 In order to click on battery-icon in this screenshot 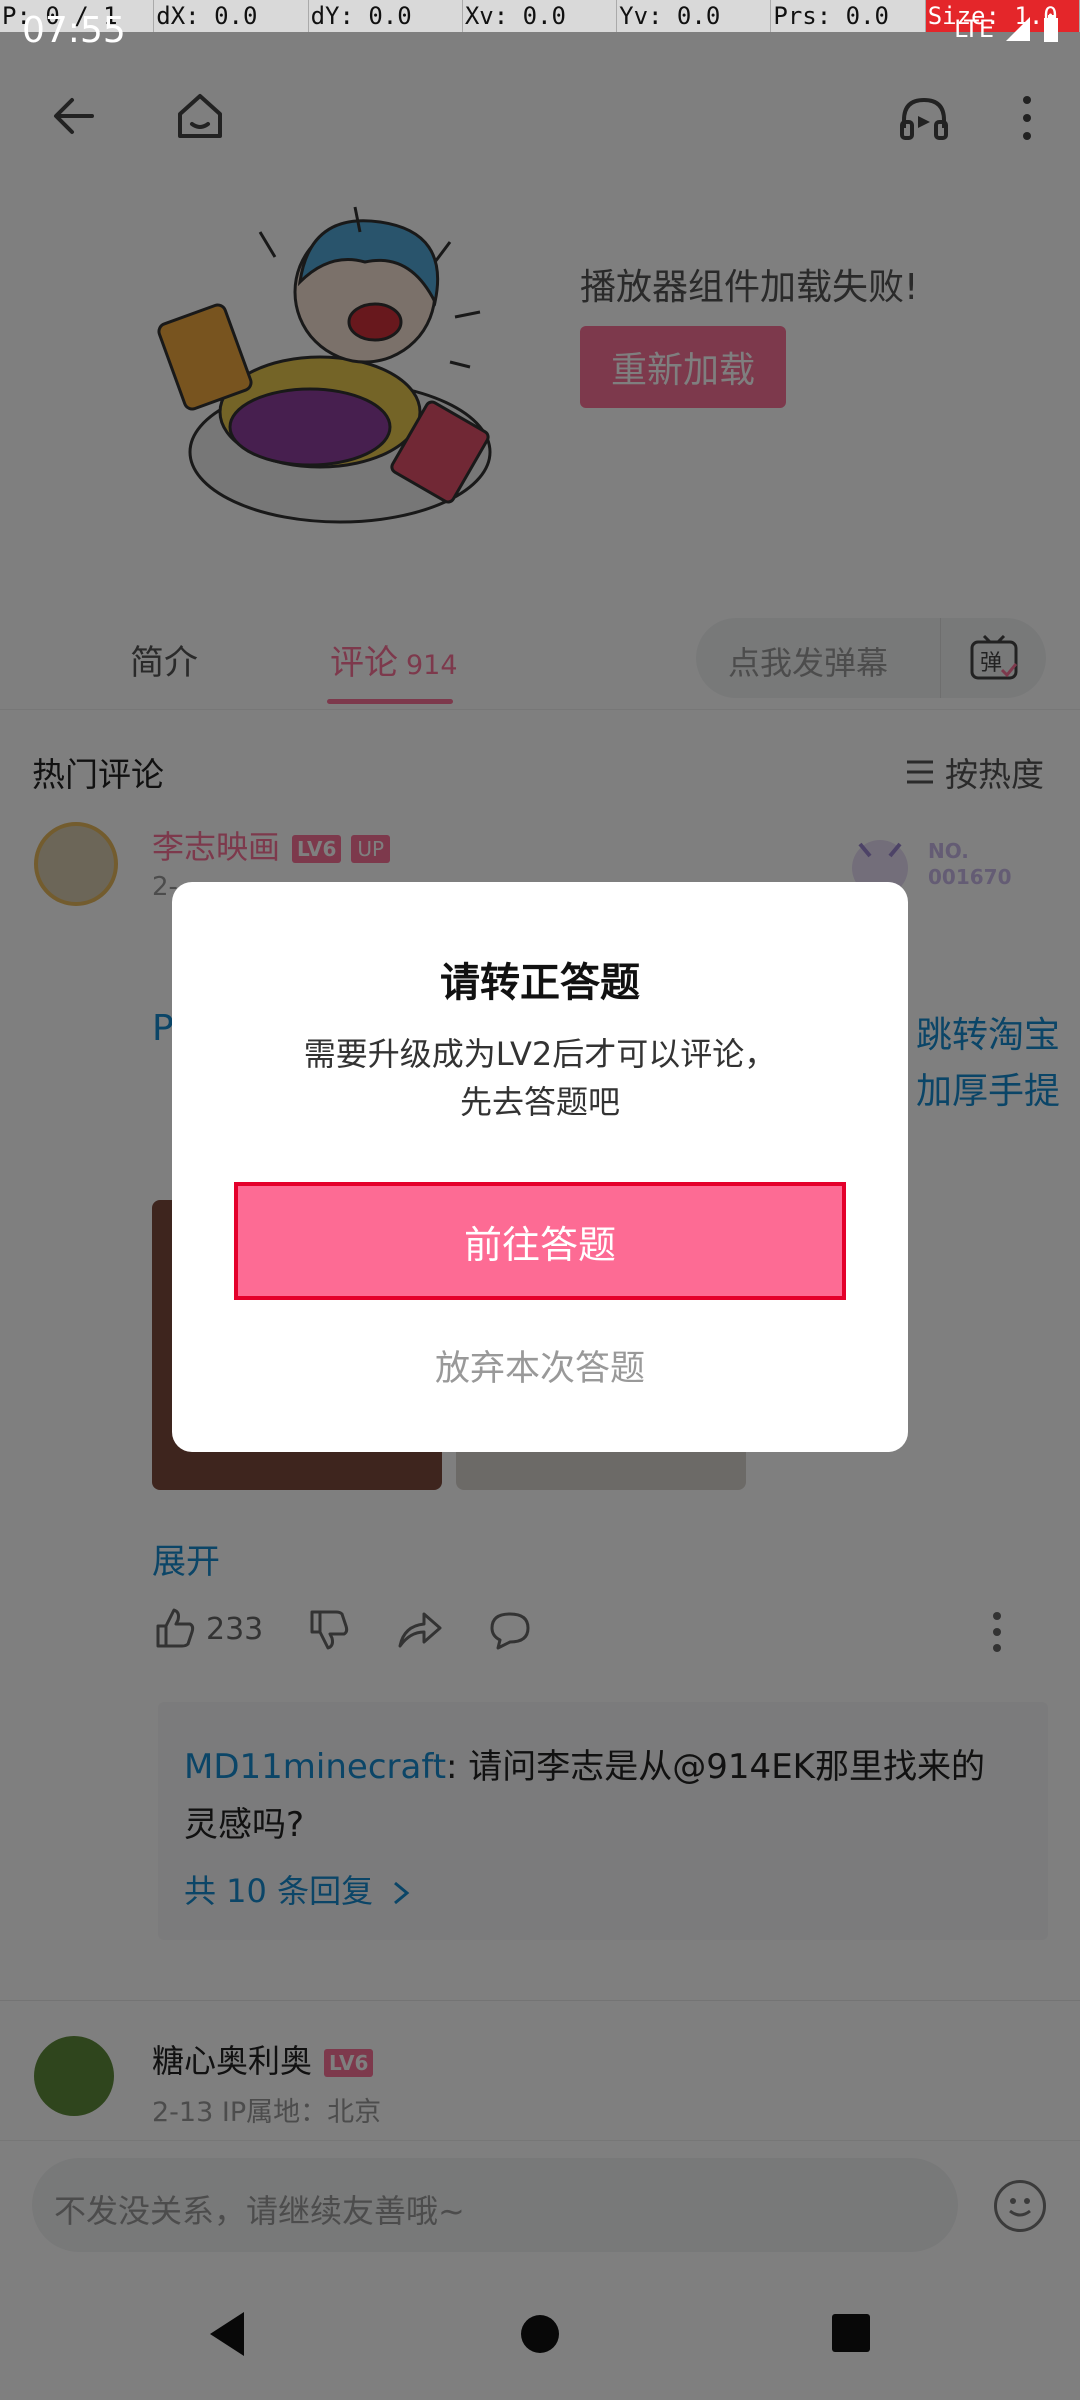, I will do `click(1051, 28)`.